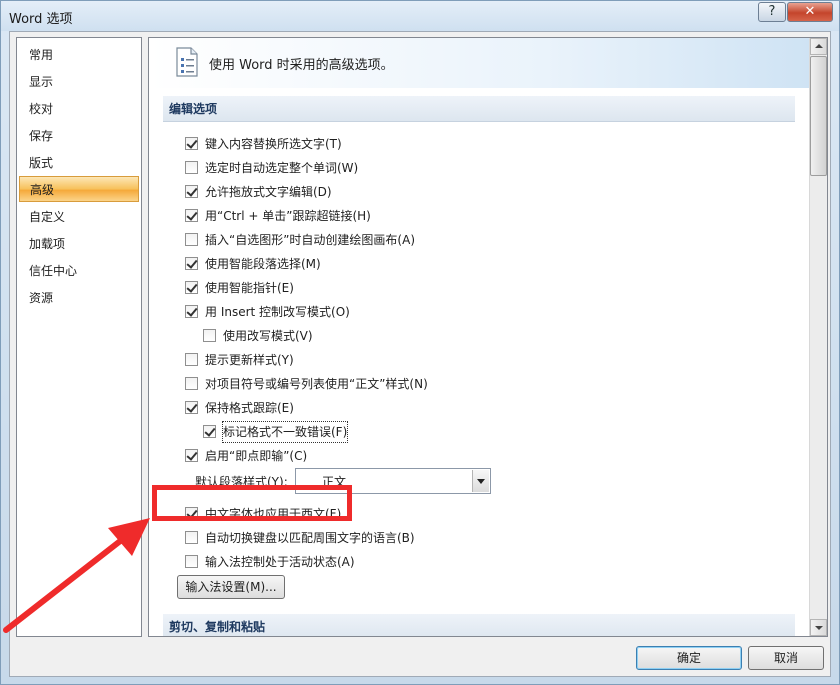  What do you see at coordinates (810, 12) in the screenshot?
I see `close-button: ✕` at bounding box center [810, 12].